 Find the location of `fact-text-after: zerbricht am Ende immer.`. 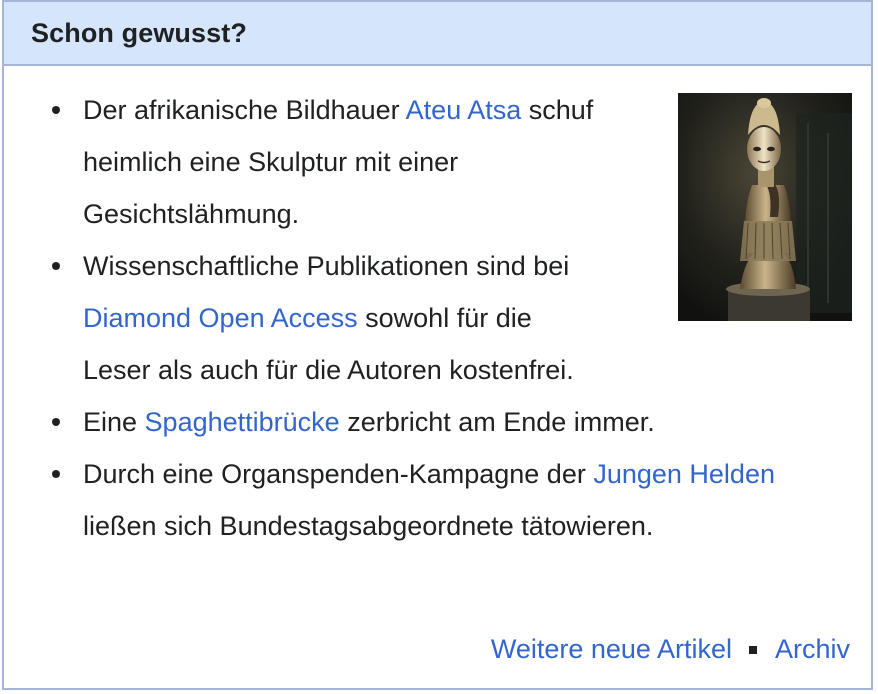

fact-text-after: zerbricht am Ende immer. is located at coordinates (497, 422).